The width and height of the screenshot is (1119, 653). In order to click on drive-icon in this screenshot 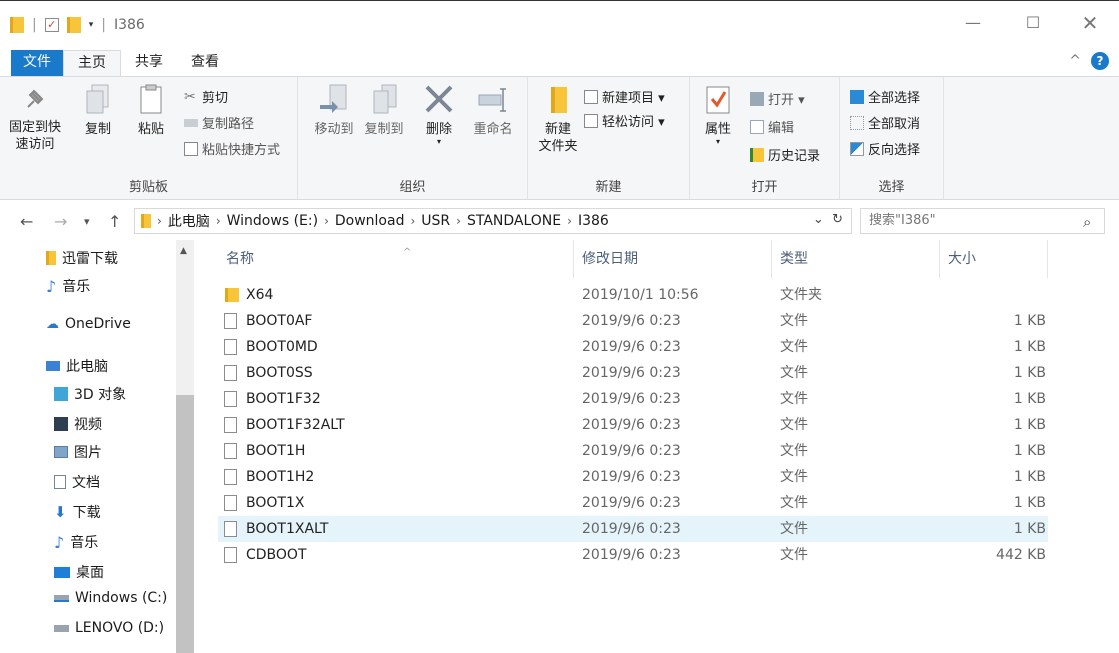, I will do `click(61, 598)`.